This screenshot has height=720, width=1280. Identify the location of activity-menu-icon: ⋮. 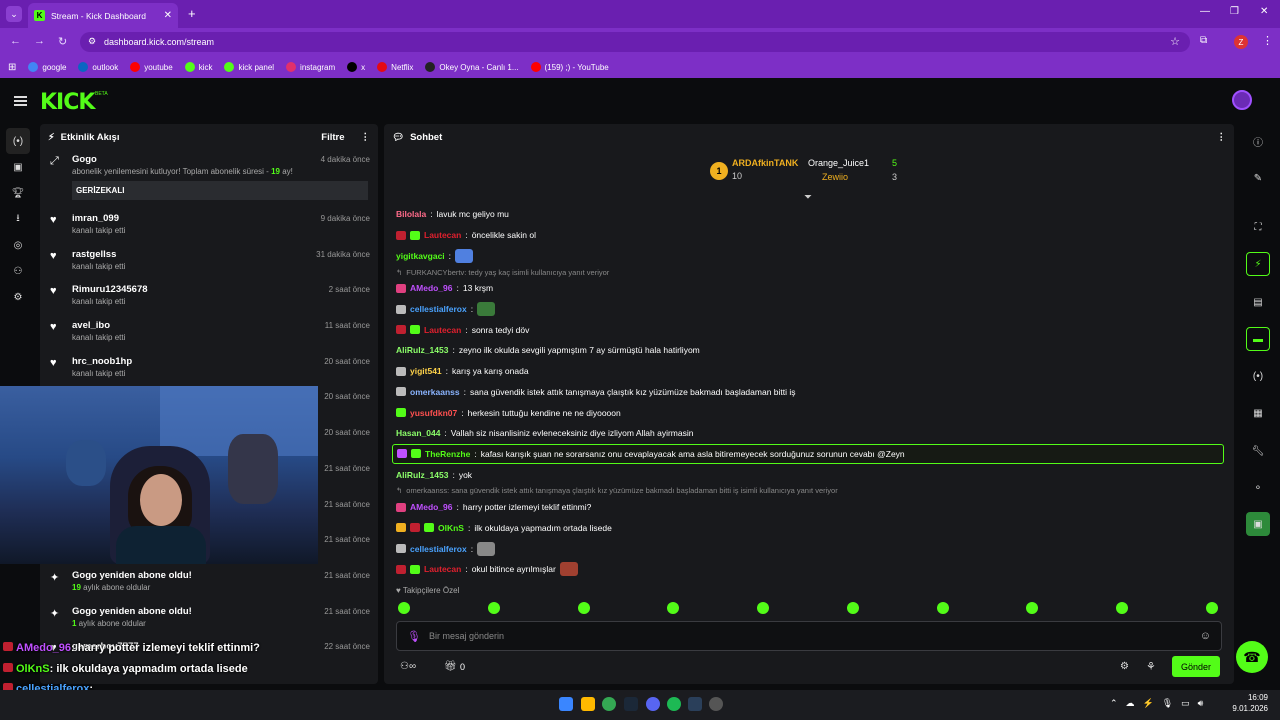
(366, 137).